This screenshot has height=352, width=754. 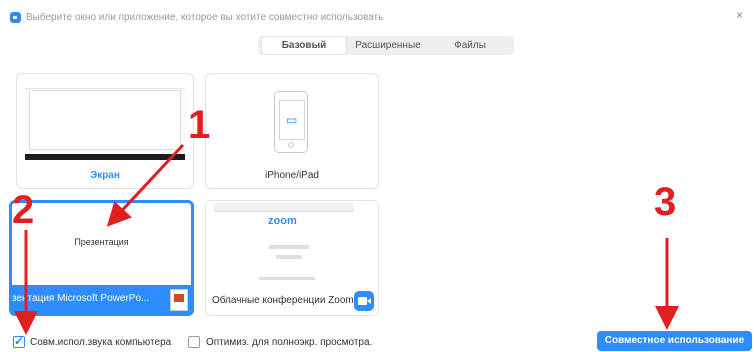 What do you see at coordinates (23, 210) in the screenshot?
I see `annotation-2: 2` at bounding box center [23, 210].